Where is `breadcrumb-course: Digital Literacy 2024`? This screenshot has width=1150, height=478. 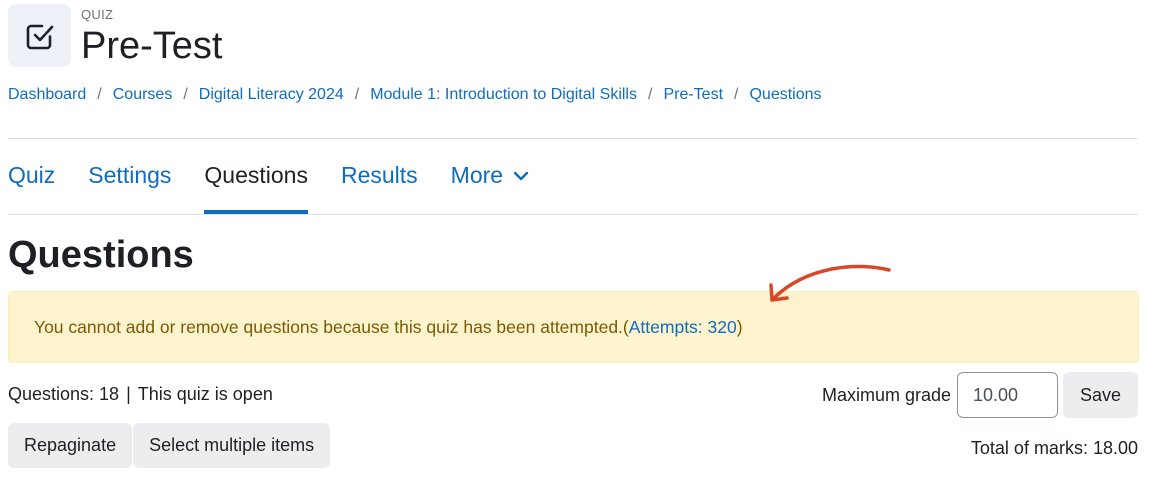 breadcrumb-course: Digital Literacy 2024 is located at coordinates (271, 95).